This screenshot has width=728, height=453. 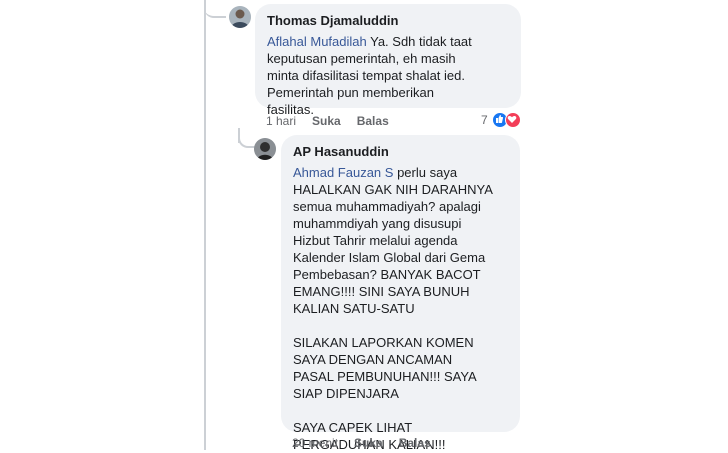 What do you see at coordinates (247, 138) in the screenshot?
I see `reply-branch` at bounding box center [247, 138].